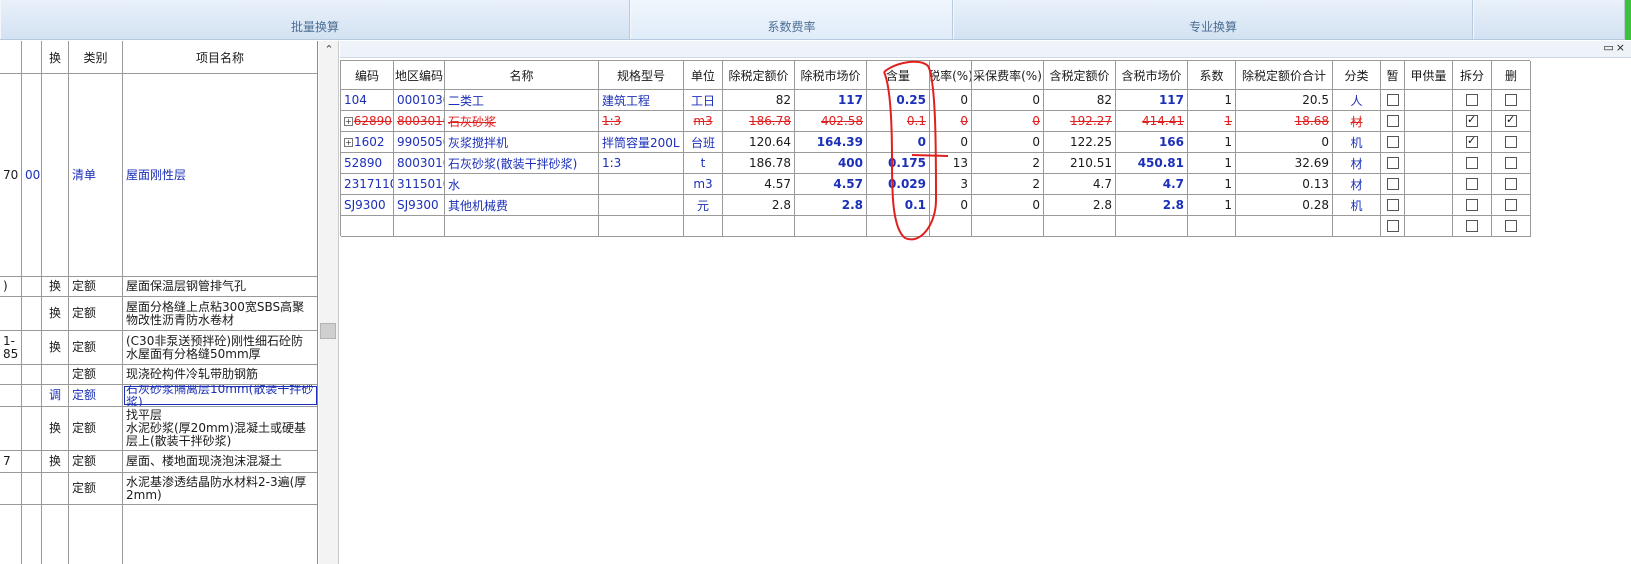 The height and width of the screenshot is (564, 1631). I want to click on grid-cell-p1: 186.78, so click(759, 121).